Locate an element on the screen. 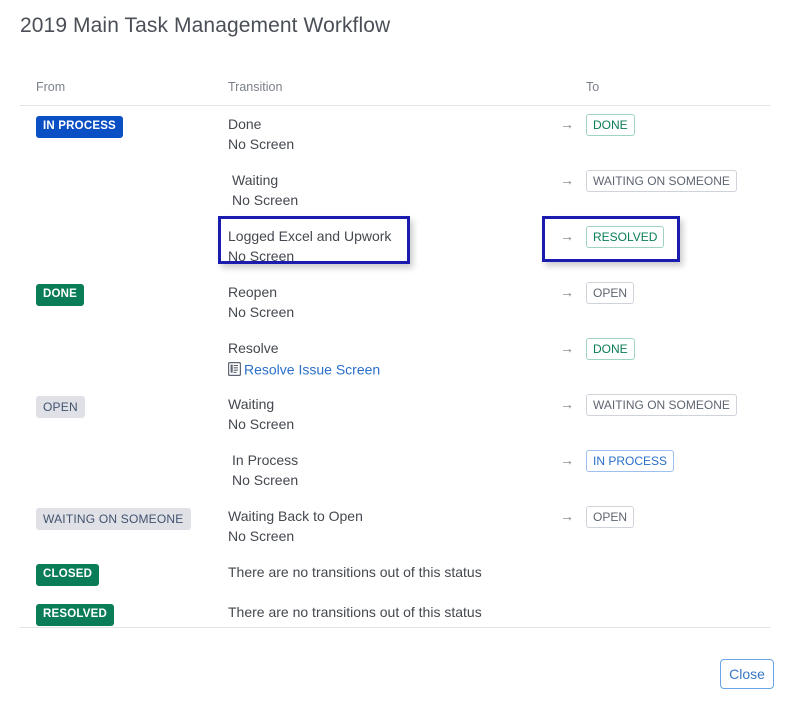 The width and height of the screenshot is (790, 704). cell-to: → IN PROCESS is located at coordinates (665, 461).